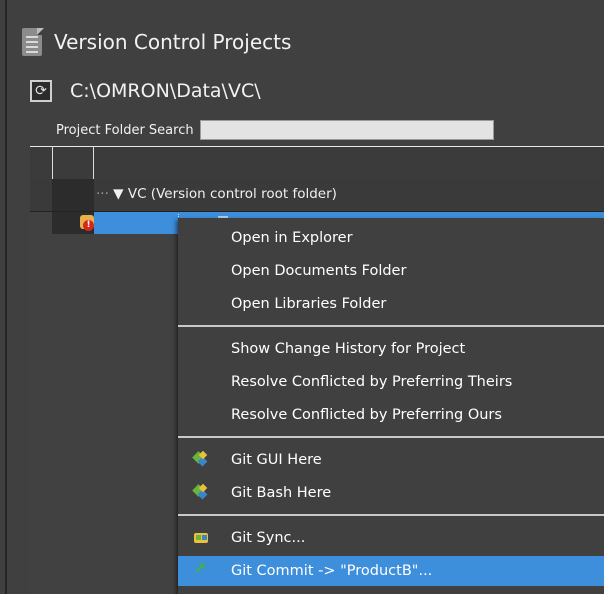 The image size is (604, 594). Describe the element at coordinates (102, 194) in the screenshot. I see `tree-connector: ···` at that location.